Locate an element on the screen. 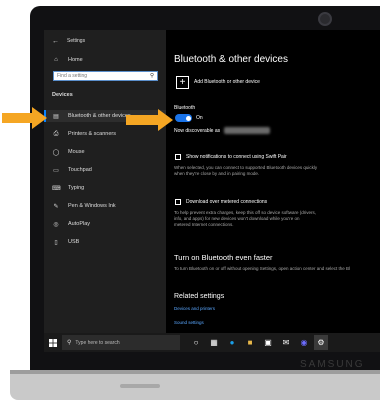  taskbar: ⚲ Type here to search ○ ▦ ● ■ ▣ ✉ ◉ ⚙ is located at coordinates (212, 342).